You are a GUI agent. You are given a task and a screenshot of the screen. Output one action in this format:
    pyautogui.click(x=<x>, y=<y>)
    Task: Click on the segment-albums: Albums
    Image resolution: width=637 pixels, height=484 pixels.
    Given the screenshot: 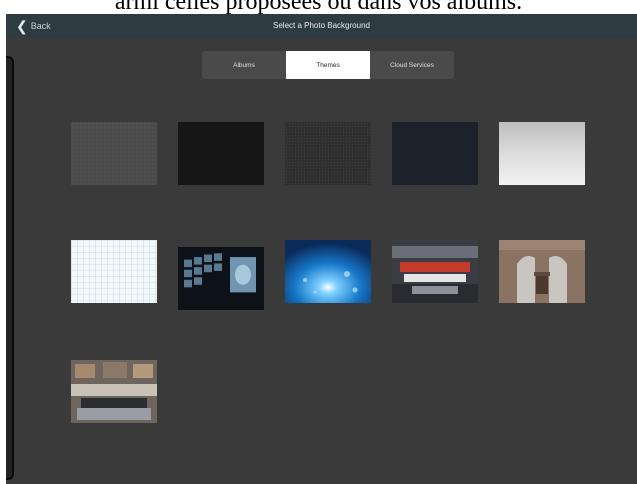 What is the action you would take?
    pyautogui.click(x=244, y=65)
    